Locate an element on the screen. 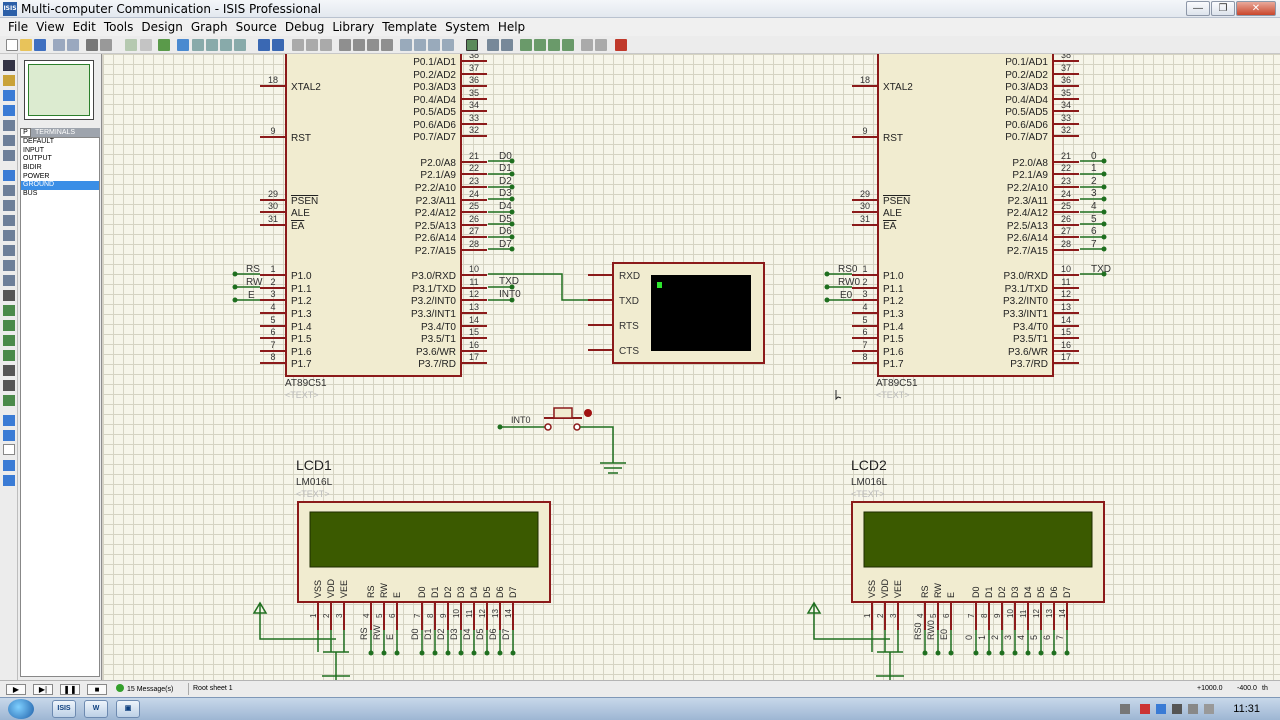 The width and height of the screenshot is (1280, 720). voltage-probe-icon is located at coordinates (9, 250).